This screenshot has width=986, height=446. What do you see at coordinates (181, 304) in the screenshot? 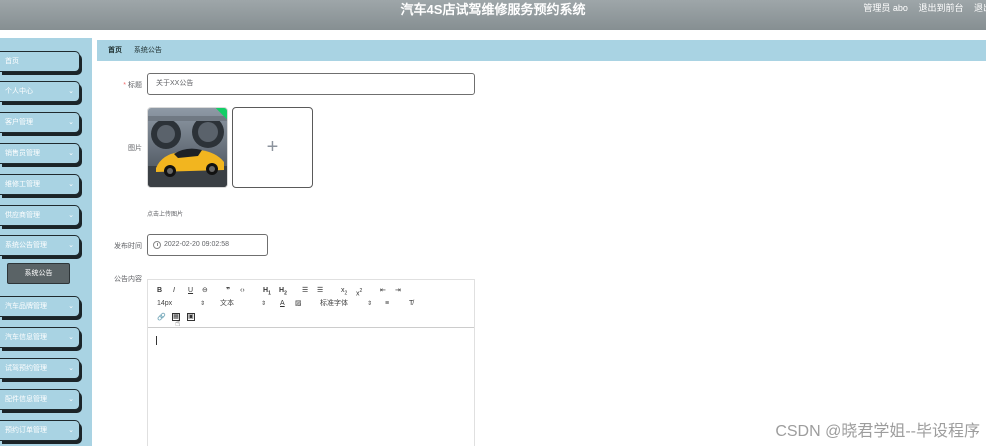
I see `font-size-select: 14px ⇕` at bounding box center [181, 304].